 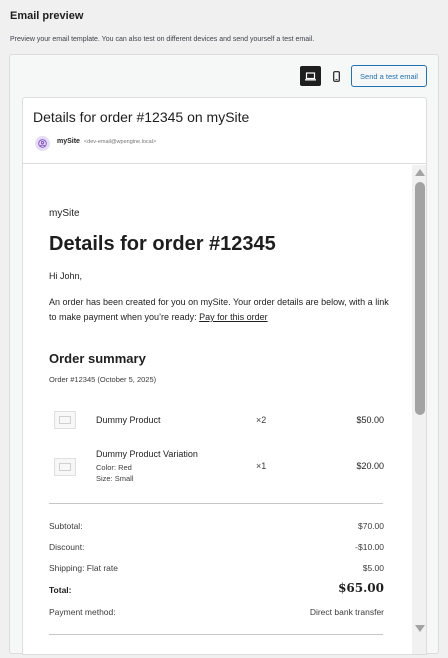 What do you see at coordinates (420, 298) in the screenshot?
I see `scrollbar-thumb` at bounding box center [420, 298].